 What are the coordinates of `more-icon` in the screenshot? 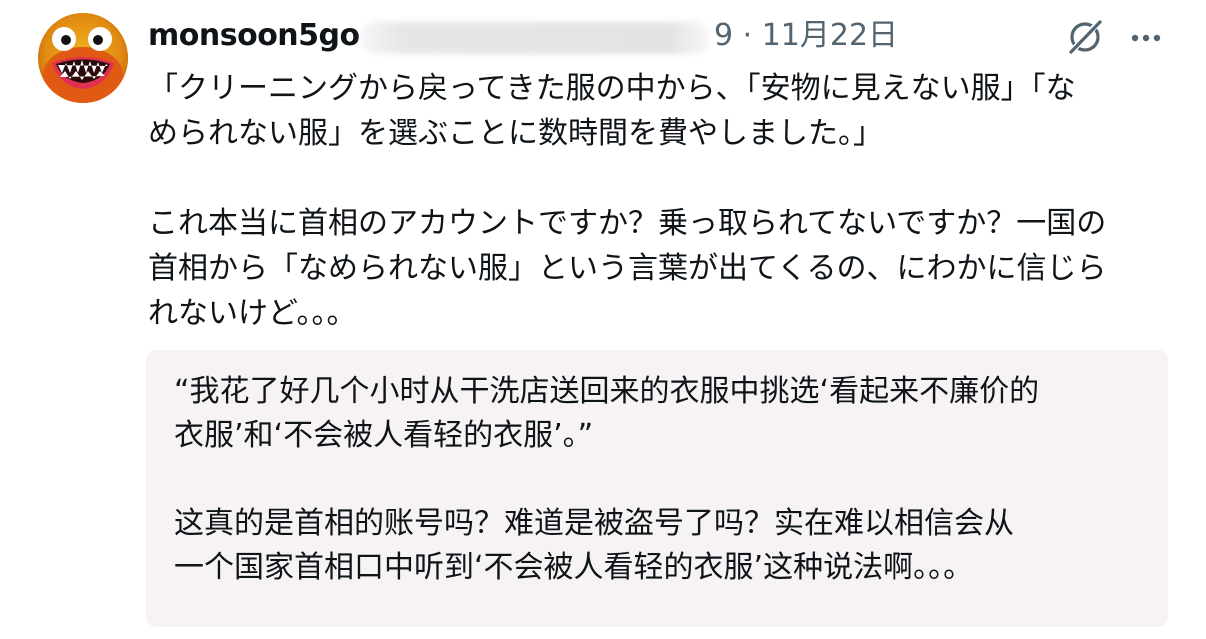 It's located at (1146, 37).